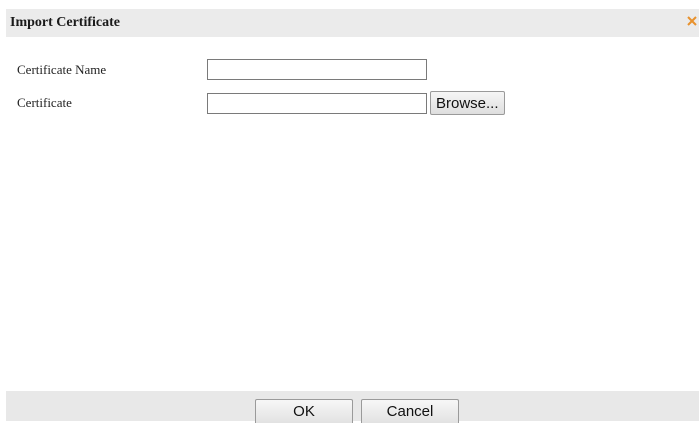  I want to click on certificate-name-label: Certificate Name, so click(62, 69).